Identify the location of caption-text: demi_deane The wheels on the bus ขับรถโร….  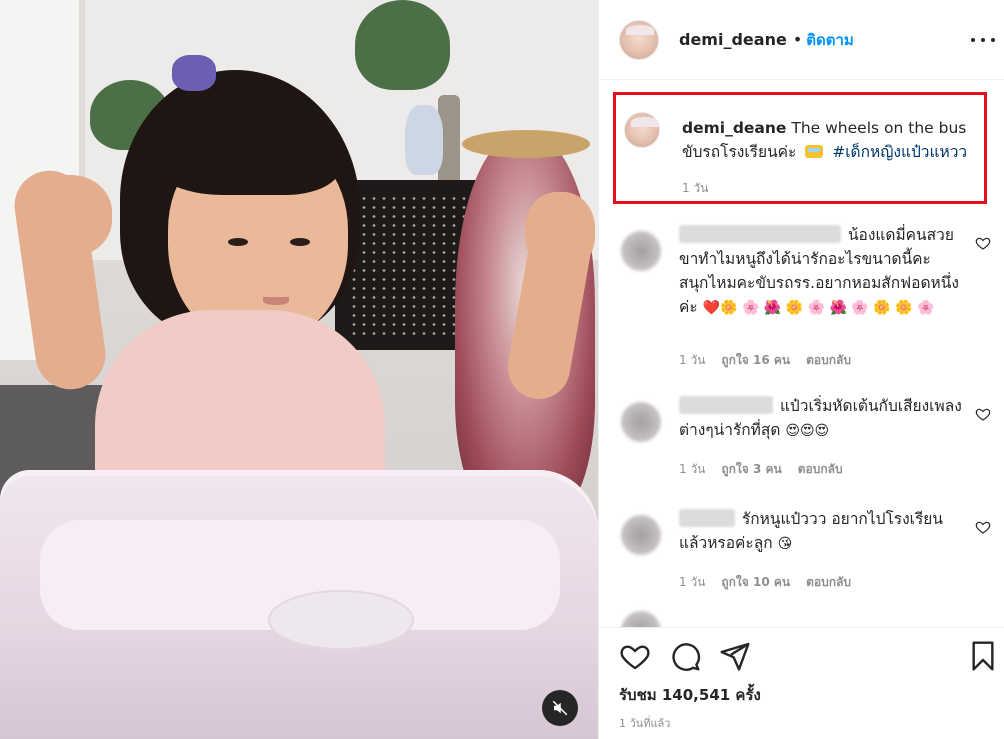
(835, 140).